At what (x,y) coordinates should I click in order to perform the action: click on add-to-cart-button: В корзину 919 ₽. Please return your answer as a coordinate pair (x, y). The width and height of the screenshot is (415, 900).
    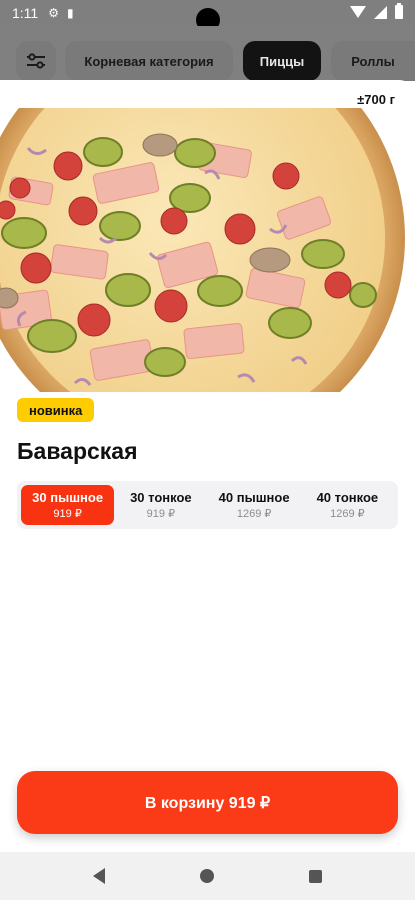
    Looking at the image, I should click on (207, 802).